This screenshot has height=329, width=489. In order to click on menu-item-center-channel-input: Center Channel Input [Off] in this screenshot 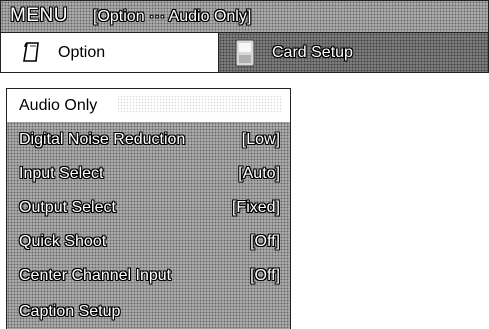, I will do `click(148, 275)`.